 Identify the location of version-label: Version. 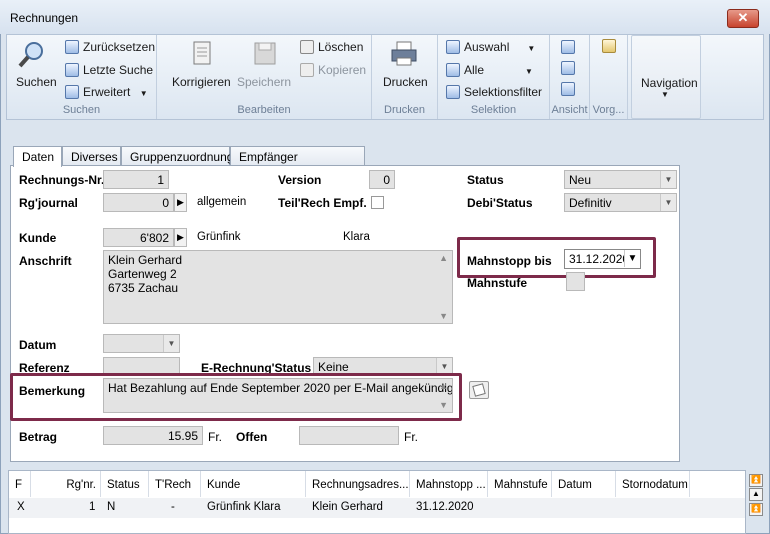
(300, 180).